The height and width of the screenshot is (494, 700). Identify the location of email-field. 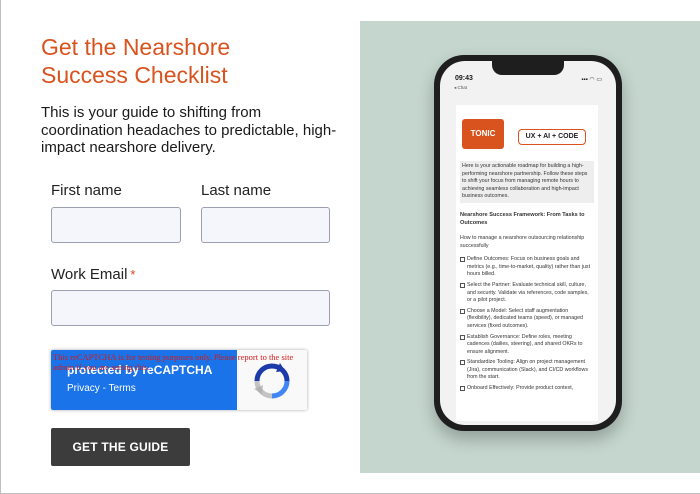
(190, 308).